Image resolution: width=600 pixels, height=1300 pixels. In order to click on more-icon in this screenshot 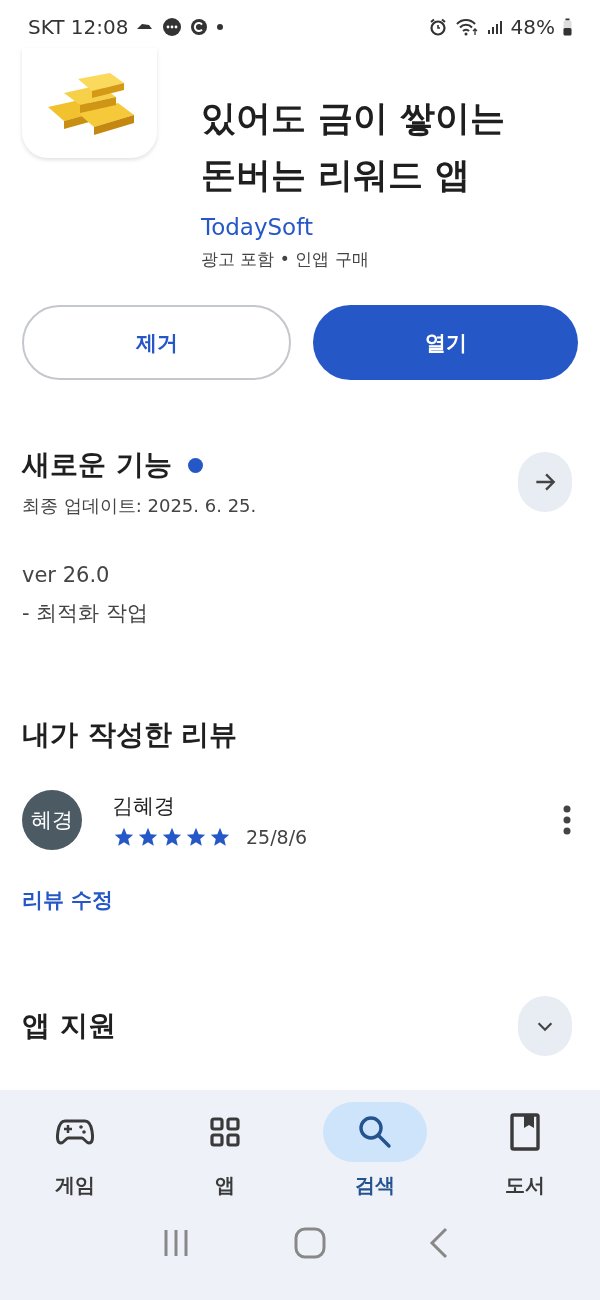, I will do `click(567, 820)`.